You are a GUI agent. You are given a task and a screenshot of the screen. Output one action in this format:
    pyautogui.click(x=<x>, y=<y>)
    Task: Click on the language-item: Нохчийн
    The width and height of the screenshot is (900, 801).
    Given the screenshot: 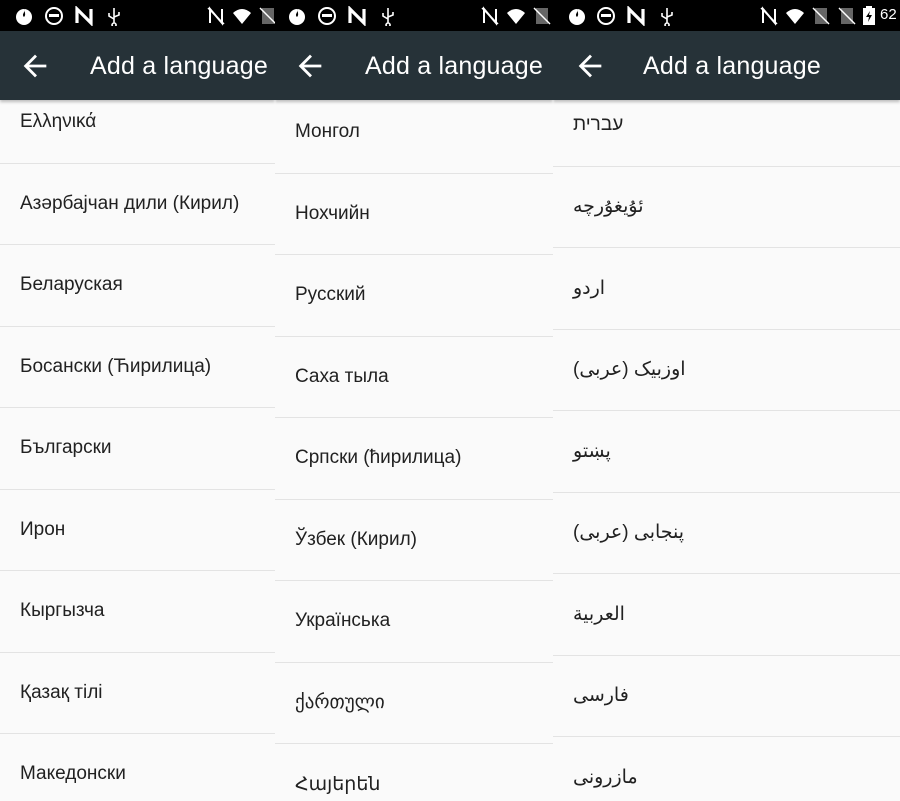 What is the action you would take?
    pyautogui.click(x=414, y=214)
    